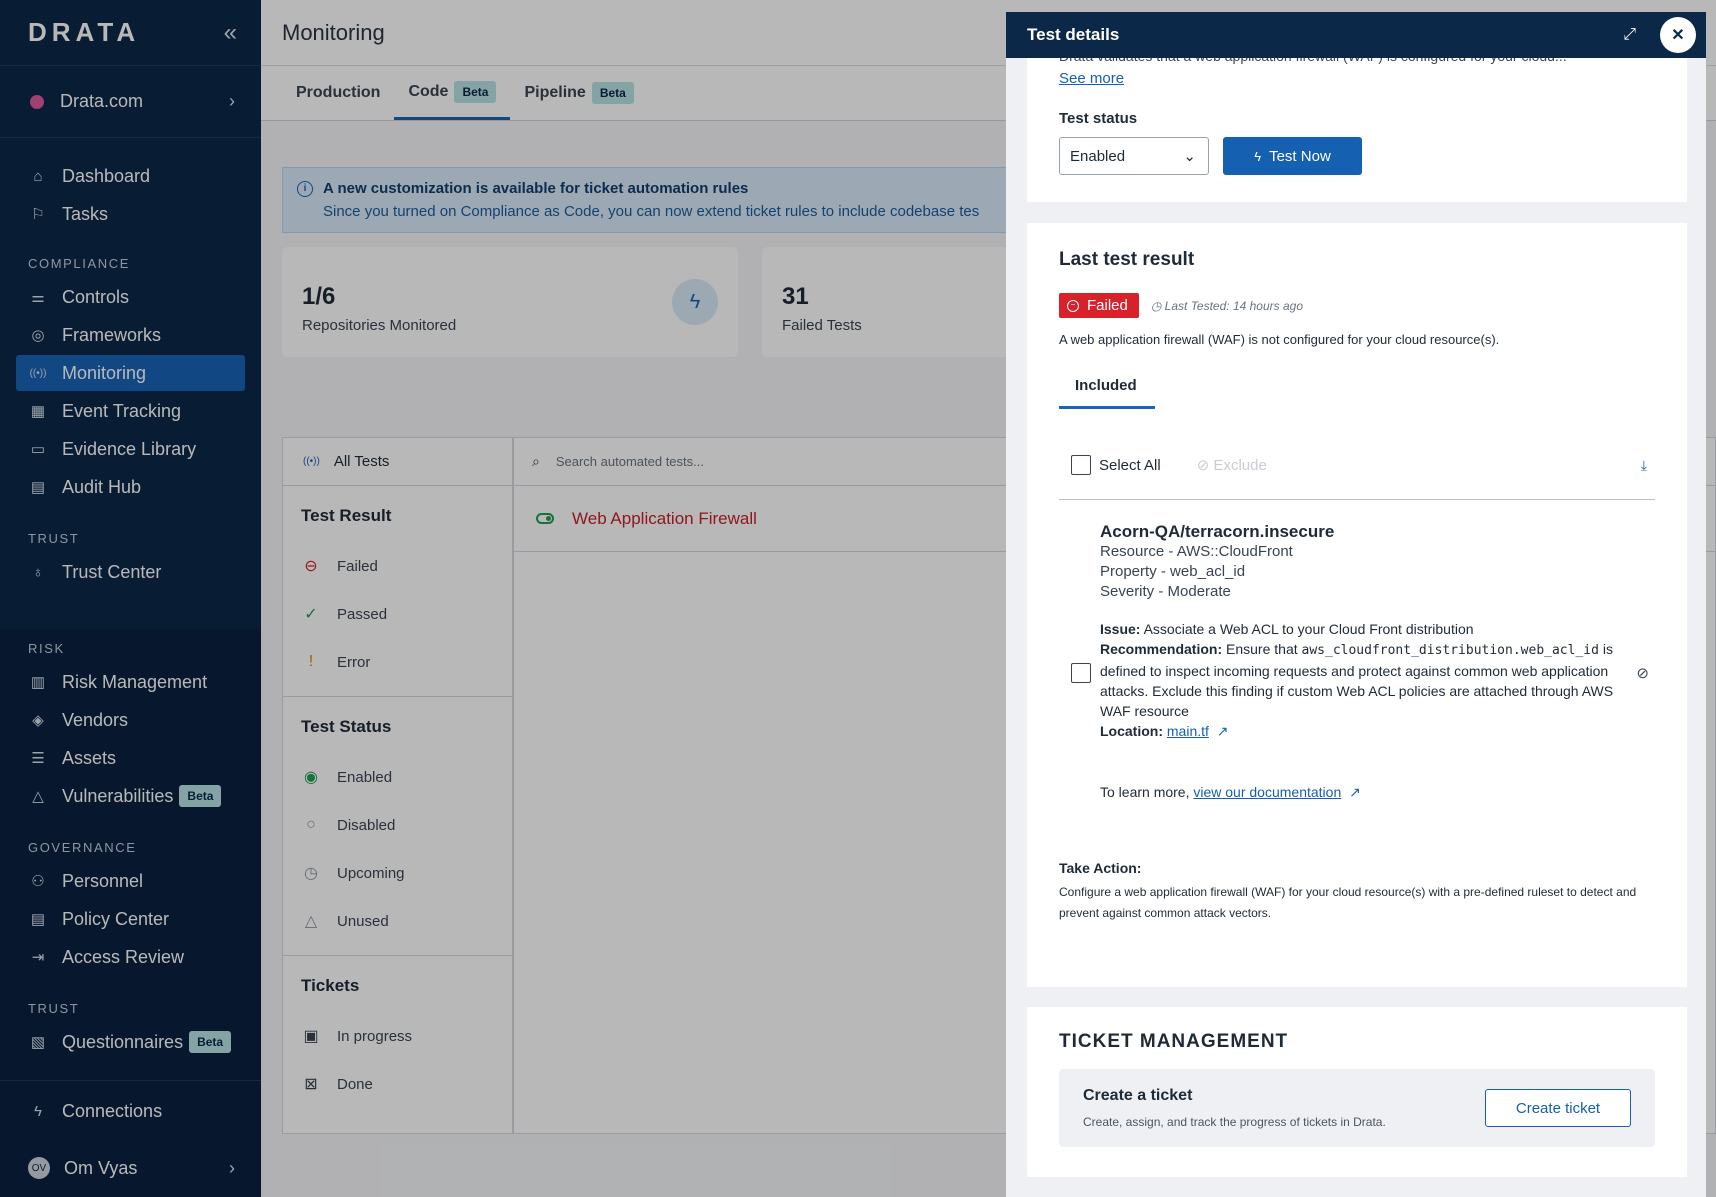 This screenshot has height=1197, width=1716. I want to click on finding-title: Acorn-QA/terracorn.insecure, so click(1217, 531).